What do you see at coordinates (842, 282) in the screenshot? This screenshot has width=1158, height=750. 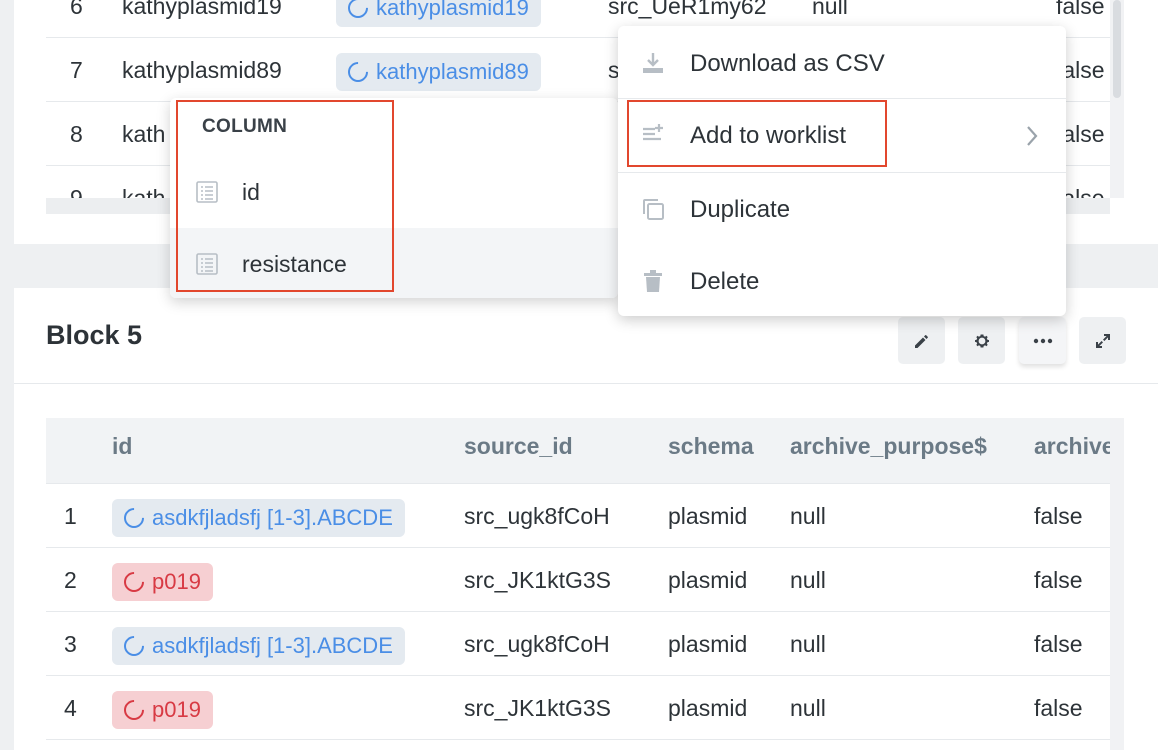 I see `menu-item-delete: Delete` at bounding box center [842, 282].